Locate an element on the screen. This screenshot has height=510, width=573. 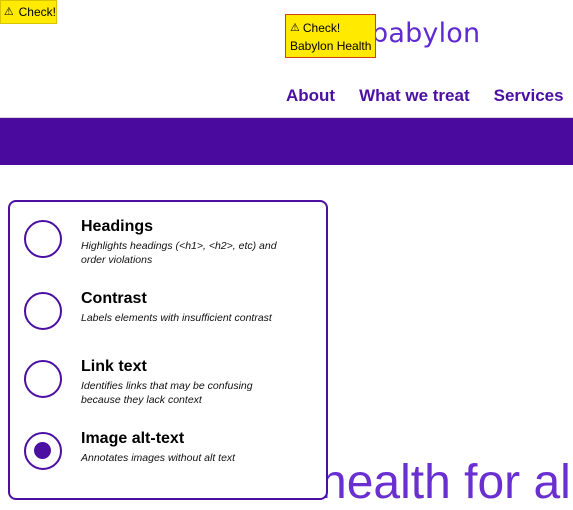
link-text-radio is located at coordinates (43, 379).